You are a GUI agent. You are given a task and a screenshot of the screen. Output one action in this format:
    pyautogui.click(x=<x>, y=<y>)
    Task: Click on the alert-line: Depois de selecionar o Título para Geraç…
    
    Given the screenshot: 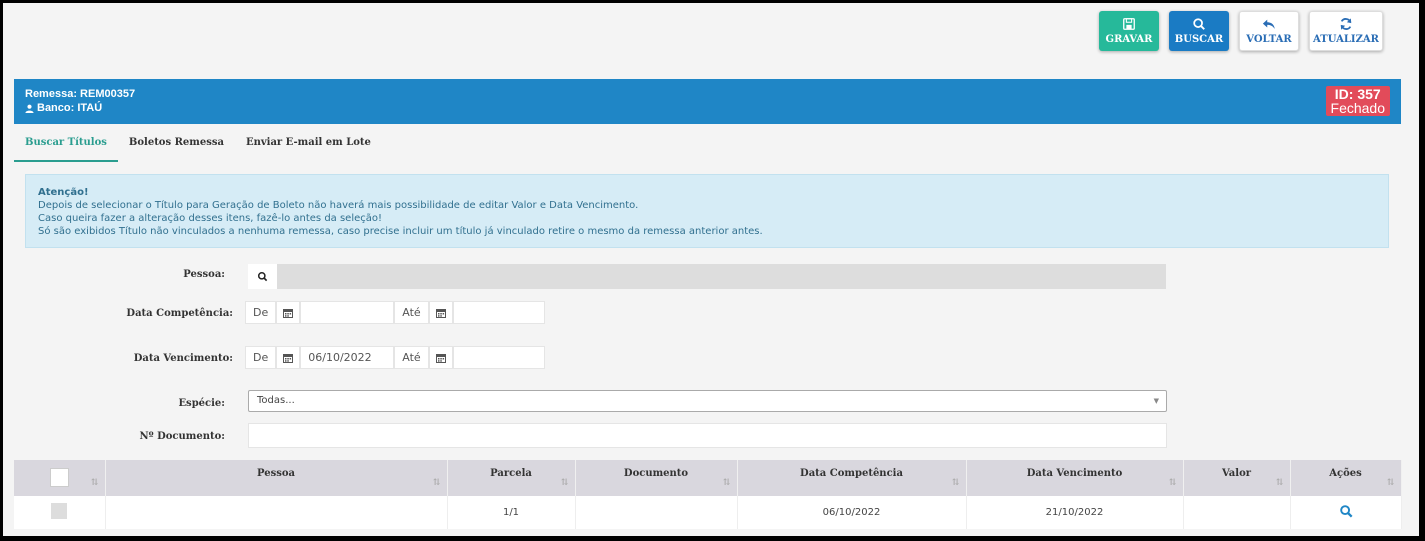 What is the action you would take?
    pyautogui.click(x=338, y=205)
    